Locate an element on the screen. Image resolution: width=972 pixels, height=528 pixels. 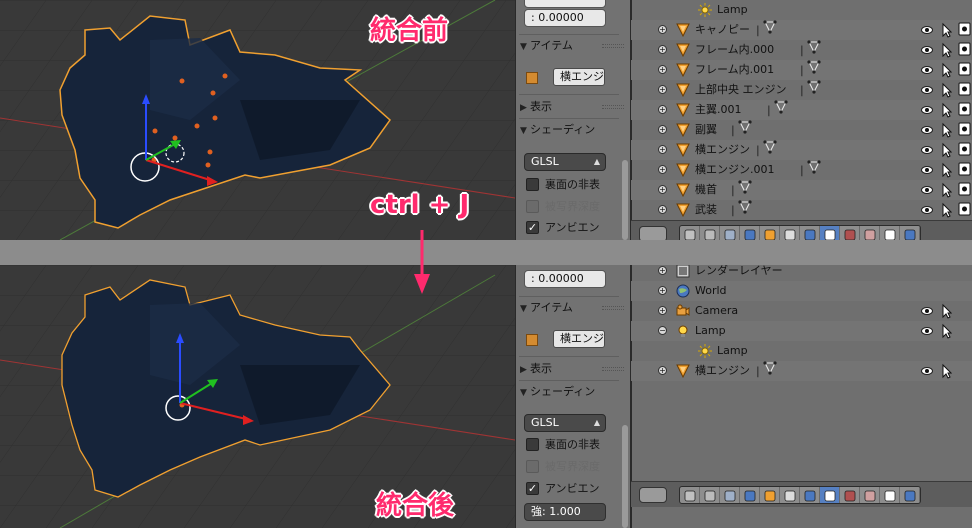
outliner-row: + 武装 | is located at coordinates (801, 210).